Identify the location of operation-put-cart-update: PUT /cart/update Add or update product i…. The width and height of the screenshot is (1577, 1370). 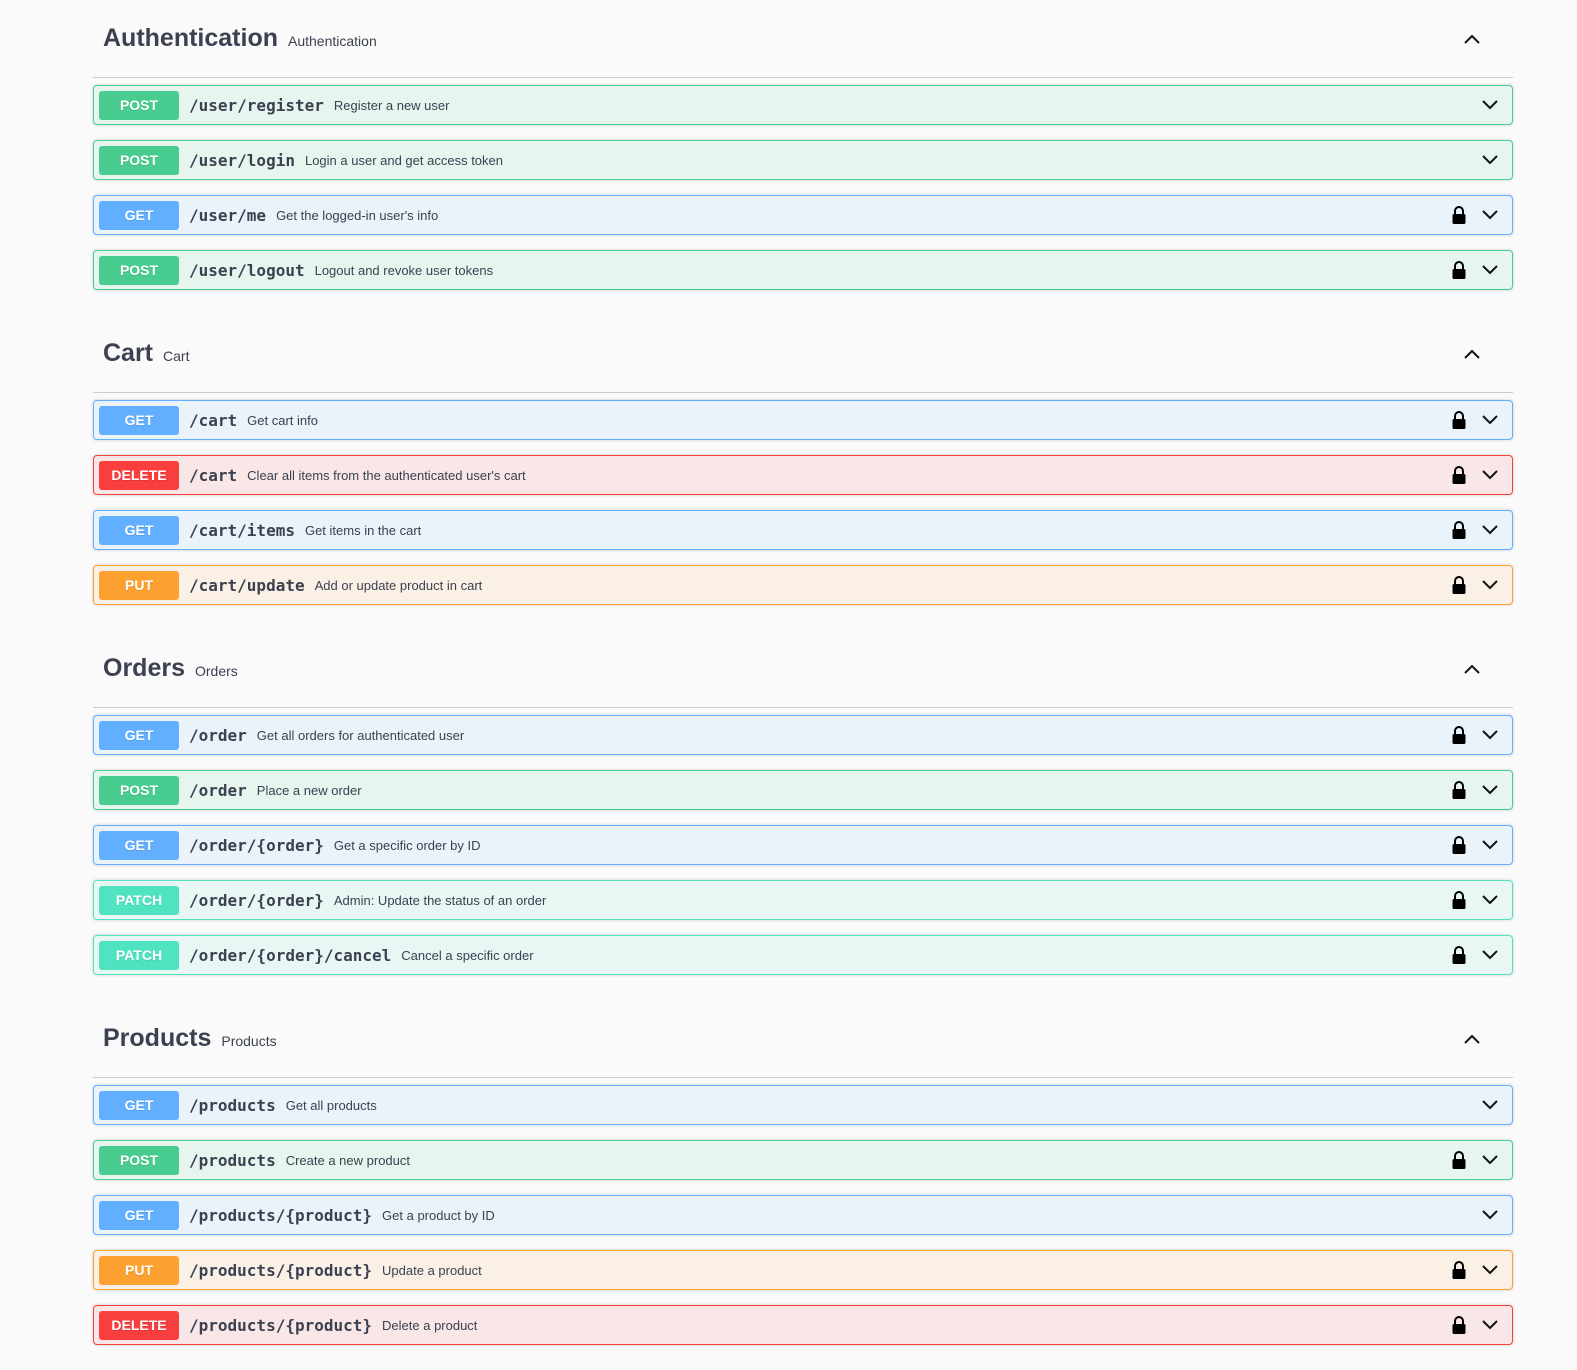
(803, 585).